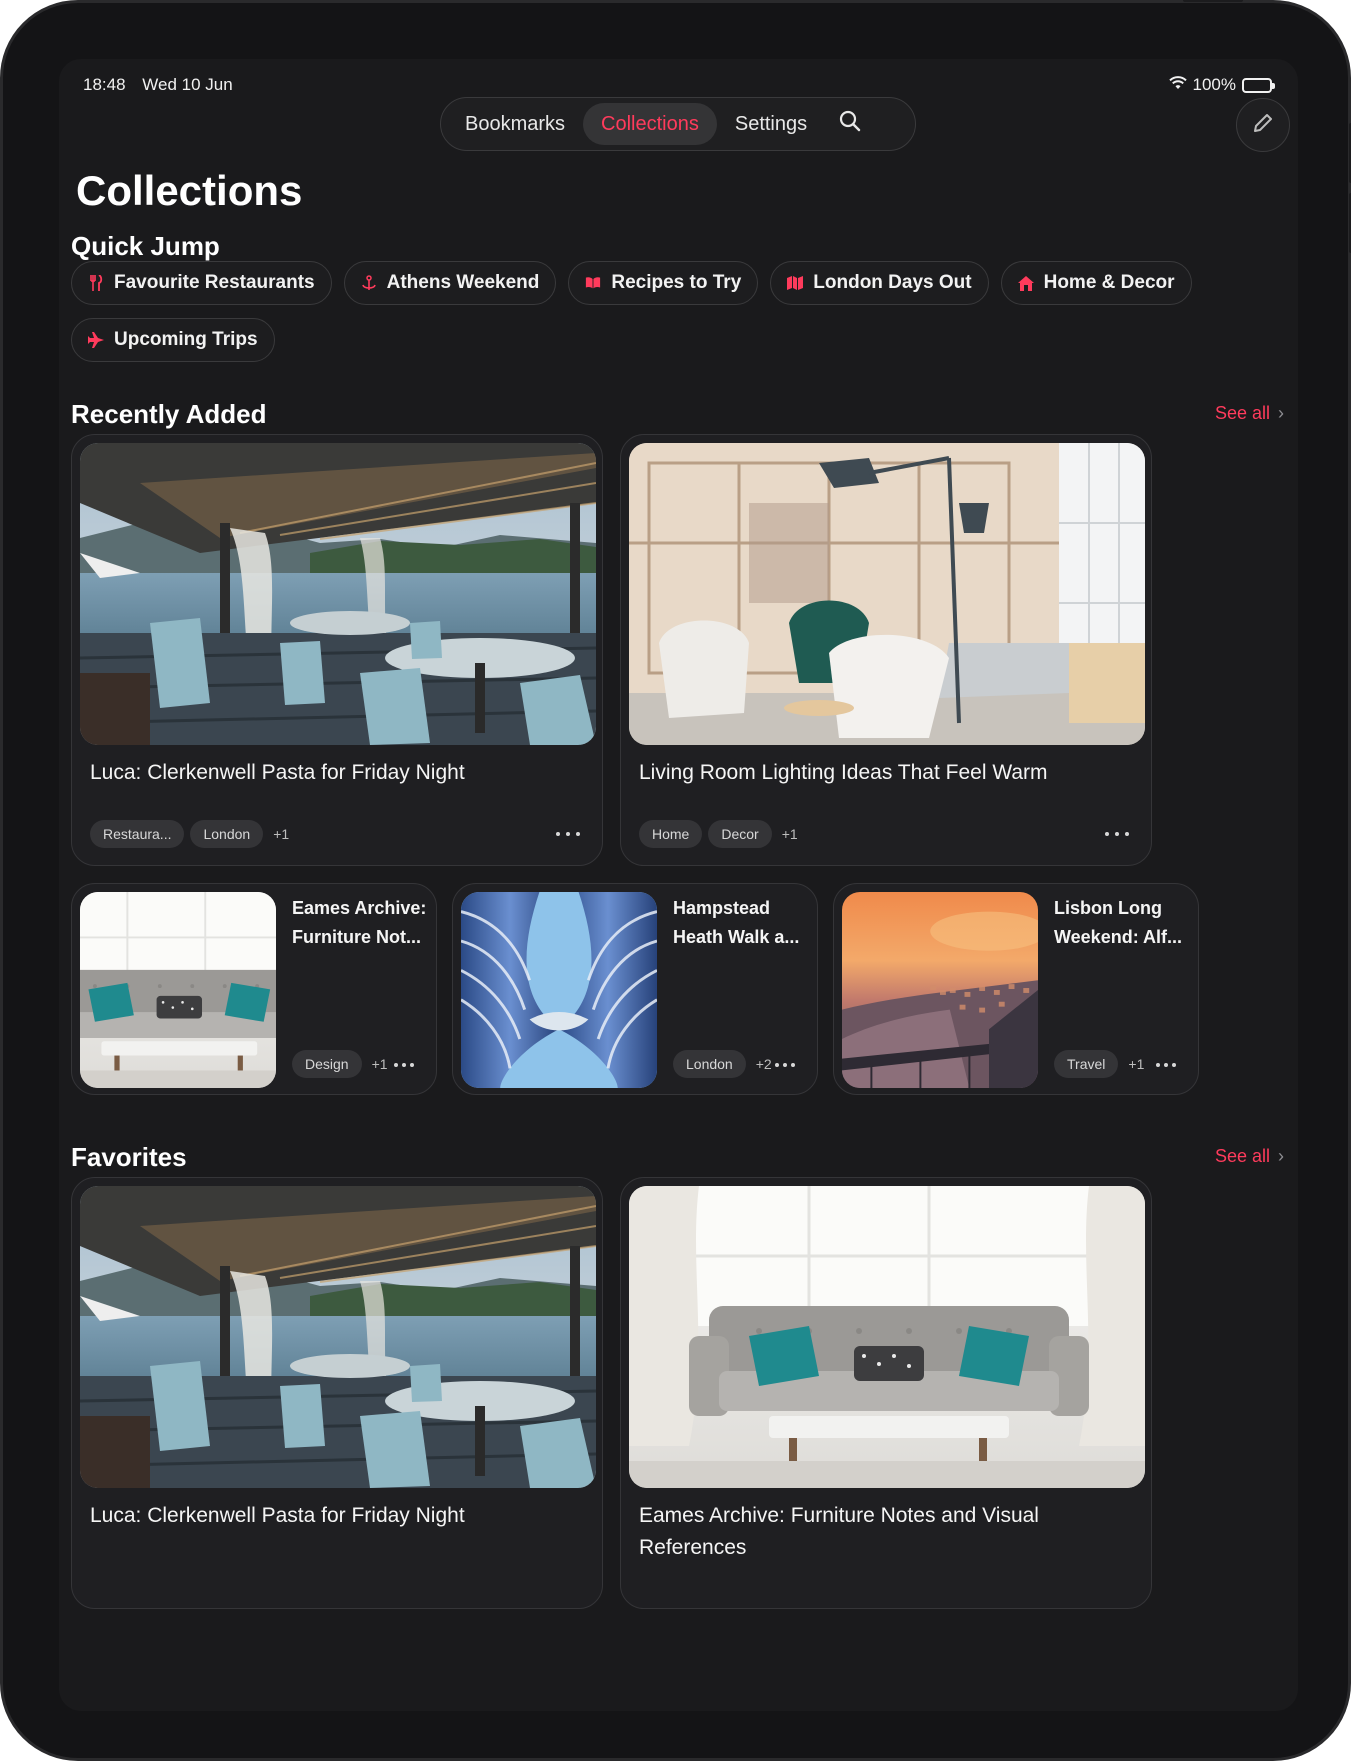 The width and height of the screenshot is (1351, 1761). Describe the element at coordinates (892, 282) in the screenshot. I see `chip-label: London Days Out` at that location.